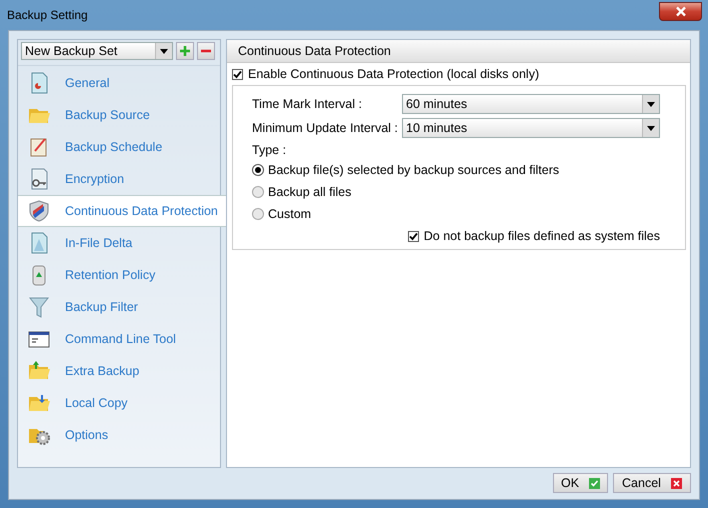 This screenshot has height=508, width=708. Describe the element at coordinates (119, 179) in the screenshot. I see `sidebar-item: Encryption` at that location.